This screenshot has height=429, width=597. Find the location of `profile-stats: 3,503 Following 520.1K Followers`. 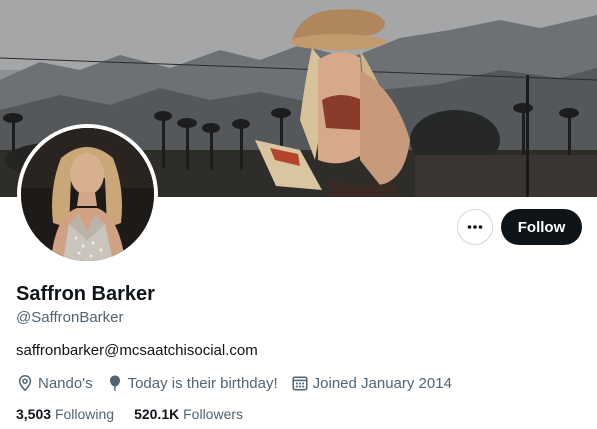

profile-stats: 3,503 Following 520.1K Followers is located at coordinates (139, 414).